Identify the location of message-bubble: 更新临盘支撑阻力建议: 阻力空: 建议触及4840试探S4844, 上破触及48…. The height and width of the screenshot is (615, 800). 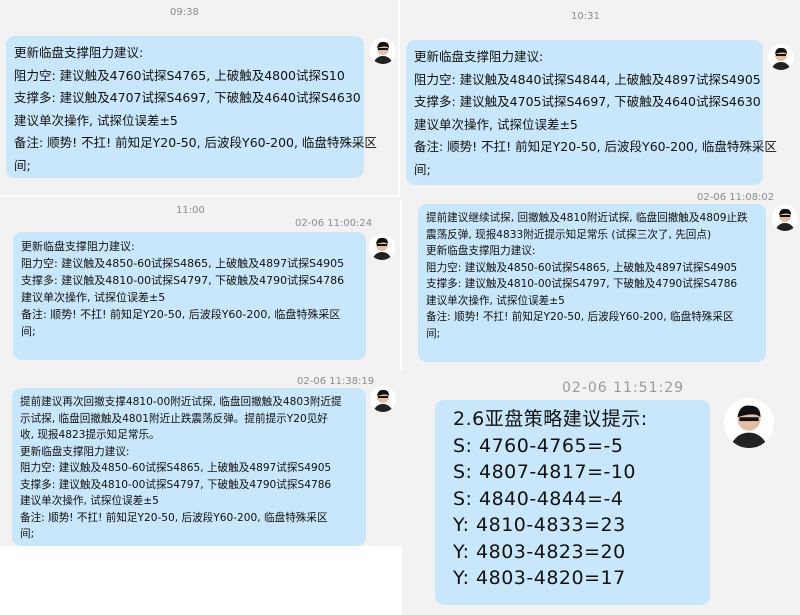
(591, 112).